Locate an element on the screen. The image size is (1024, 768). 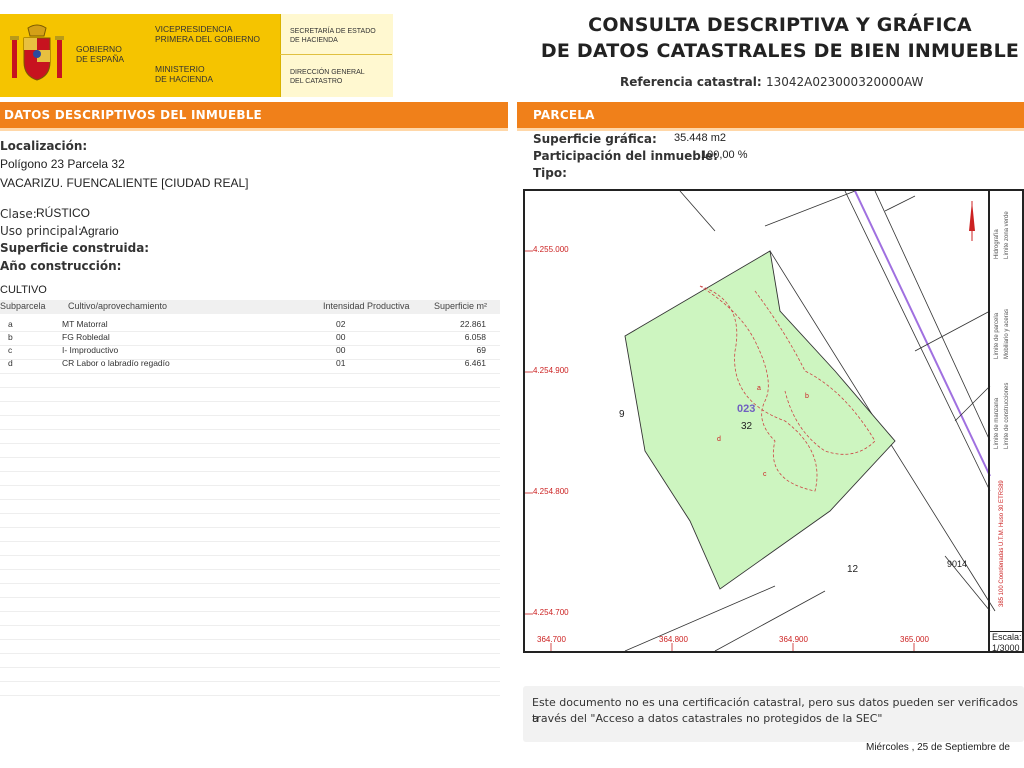
class-label: Clase: is located at coordinates (18, 214).